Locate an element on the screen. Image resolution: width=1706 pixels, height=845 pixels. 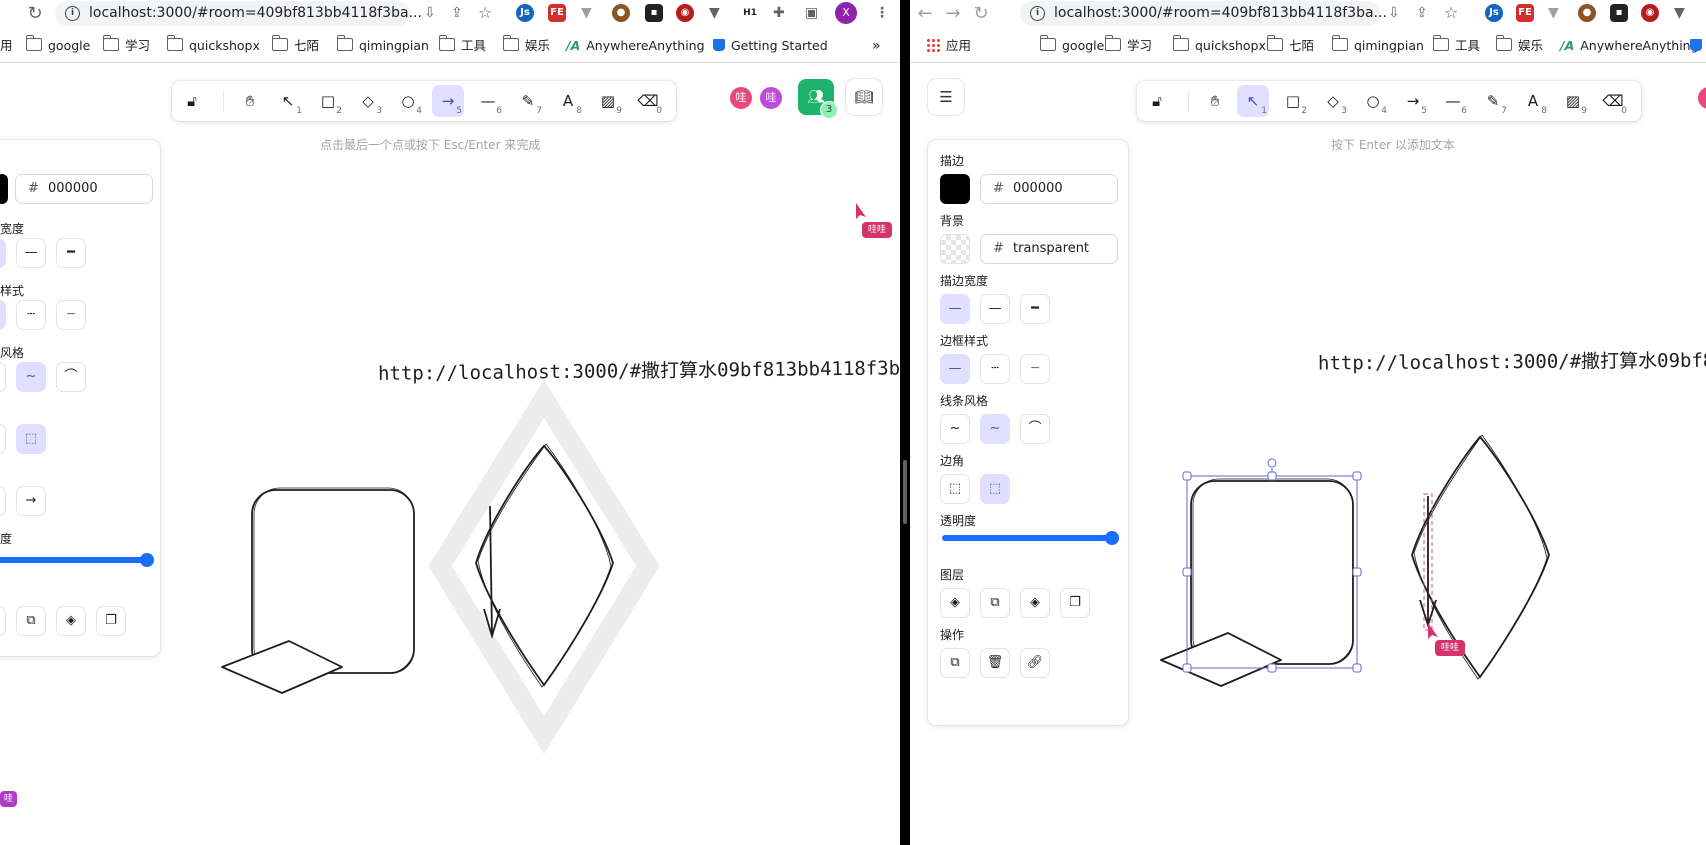
sloppiness-cartoonist-button: ⌒ is located at coordinates (71, 377).